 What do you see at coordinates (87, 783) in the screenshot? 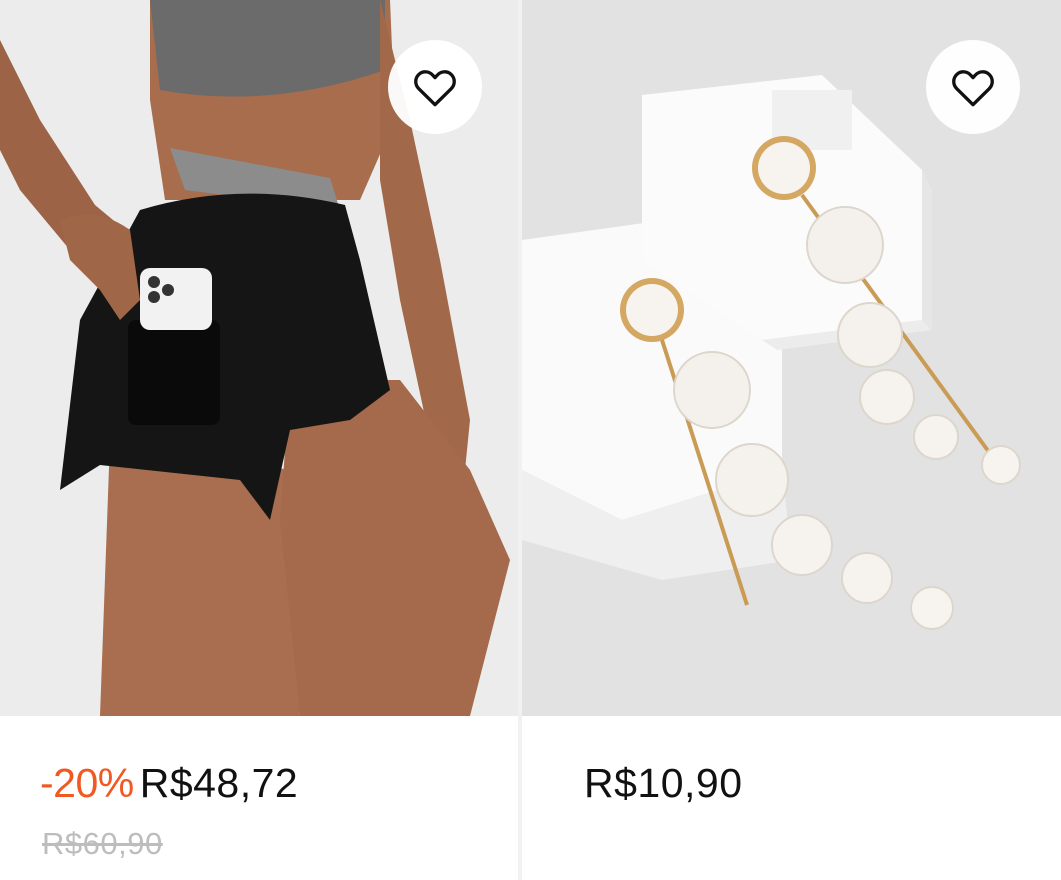
I see `discount-badge: -20%` at bounding box center [87, 783].